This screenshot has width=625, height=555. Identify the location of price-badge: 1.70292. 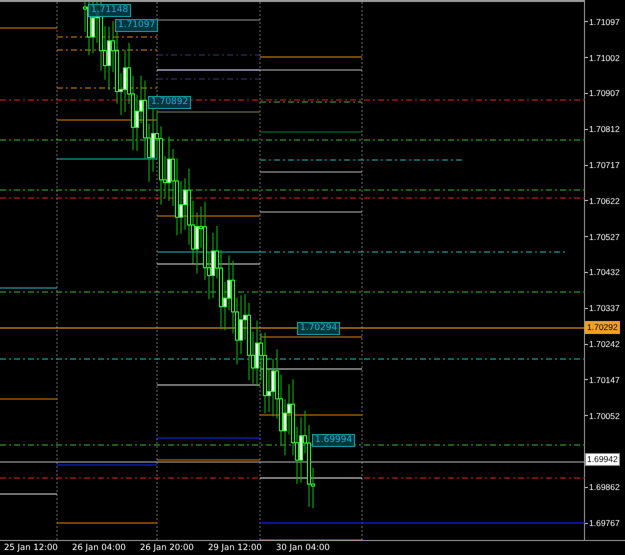
(602, 327).